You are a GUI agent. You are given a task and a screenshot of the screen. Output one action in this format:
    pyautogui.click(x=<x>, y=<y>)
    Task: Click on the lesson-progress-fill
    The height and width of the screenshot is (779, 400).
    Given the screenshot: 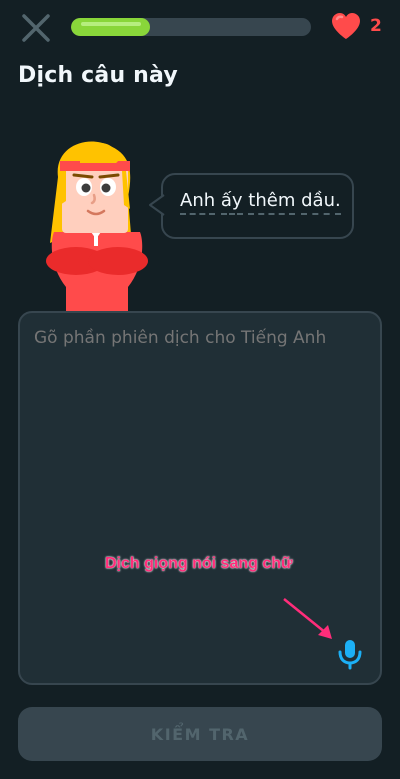 What is the action you would take?
    pyautogui.click(x=111, y=27)
    